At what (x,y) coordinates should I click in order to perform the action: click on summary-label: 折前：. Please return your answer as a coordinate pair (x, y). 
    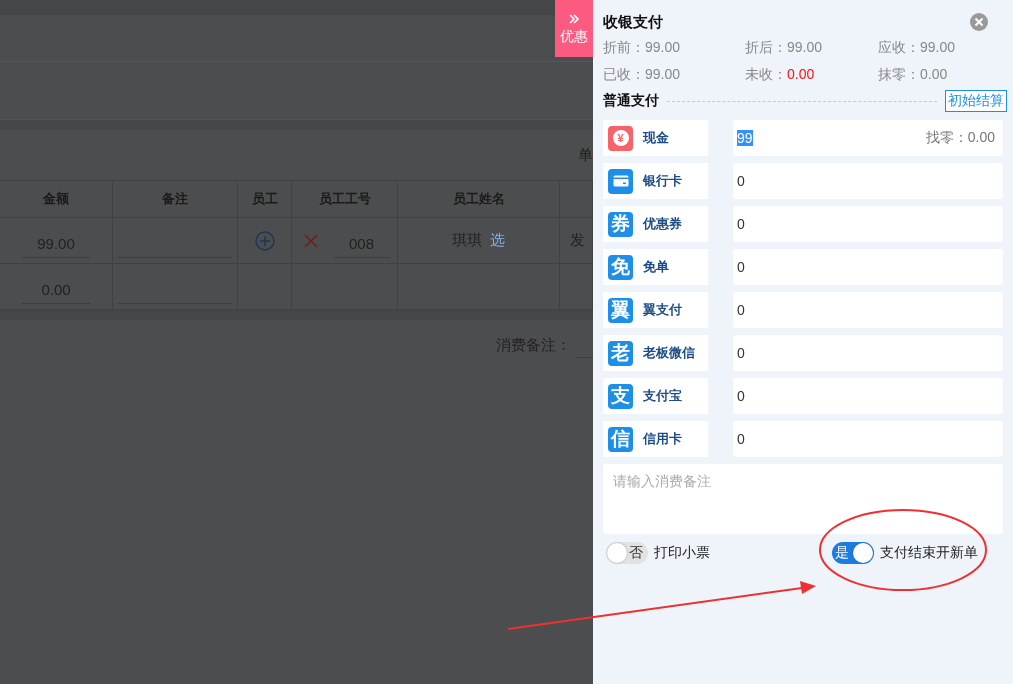
    Looking at the image, I should click on (624, 47).